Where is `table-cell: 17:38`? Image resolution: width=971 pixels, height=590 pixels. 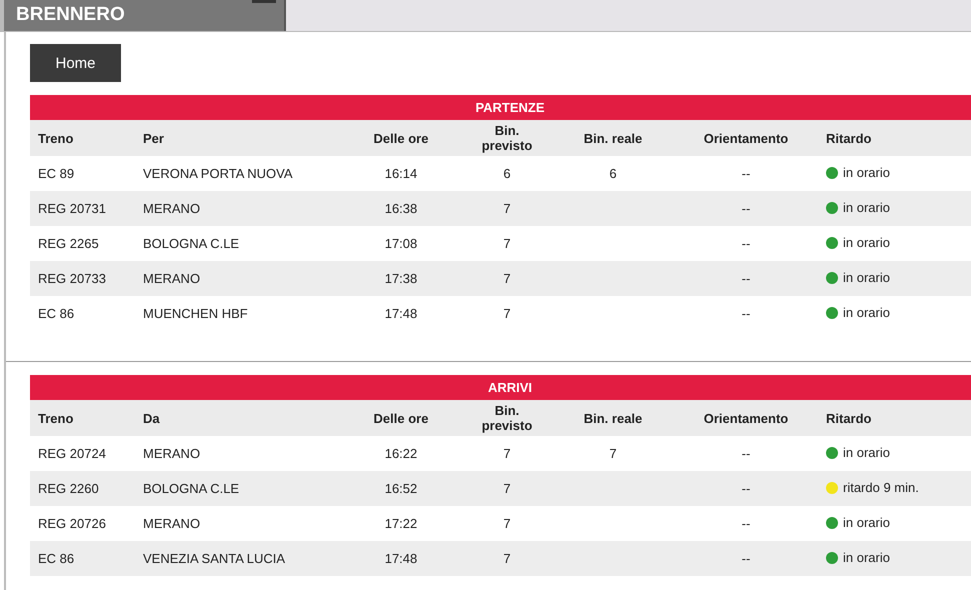 table-cell: 17:38 is located at coordinates (401, 278).